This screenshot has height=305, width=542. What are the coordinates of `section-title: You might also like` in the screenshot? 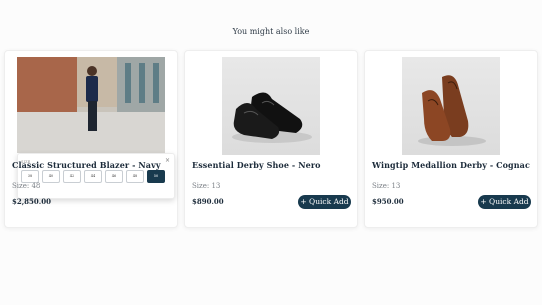 It's located at (271, 31).